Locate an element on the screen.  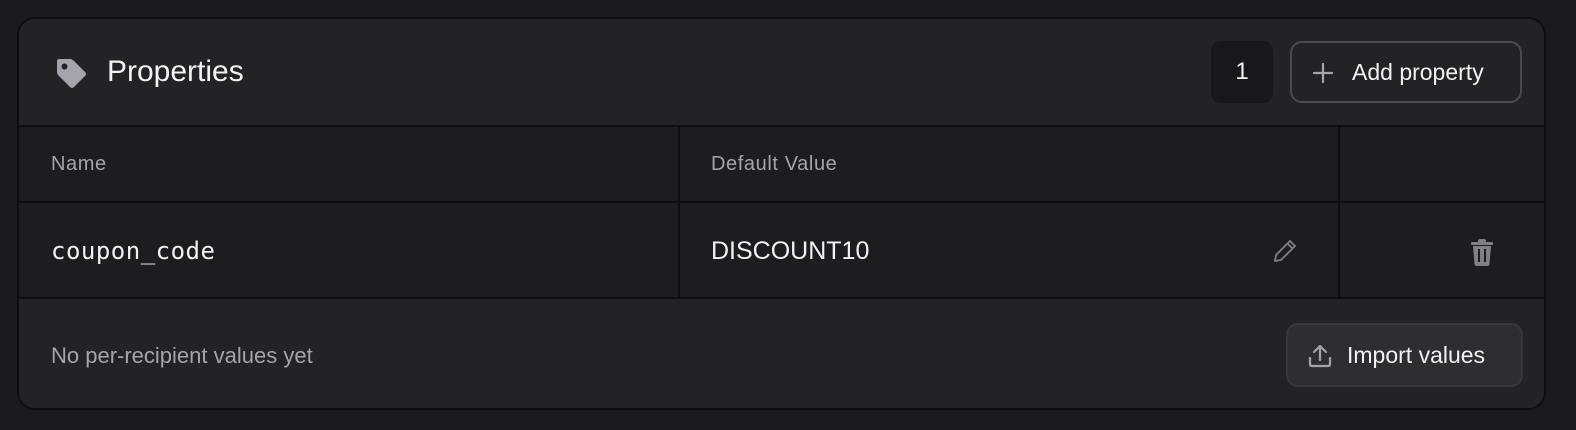
pencil-icon is located at coordinates (1285, 251).